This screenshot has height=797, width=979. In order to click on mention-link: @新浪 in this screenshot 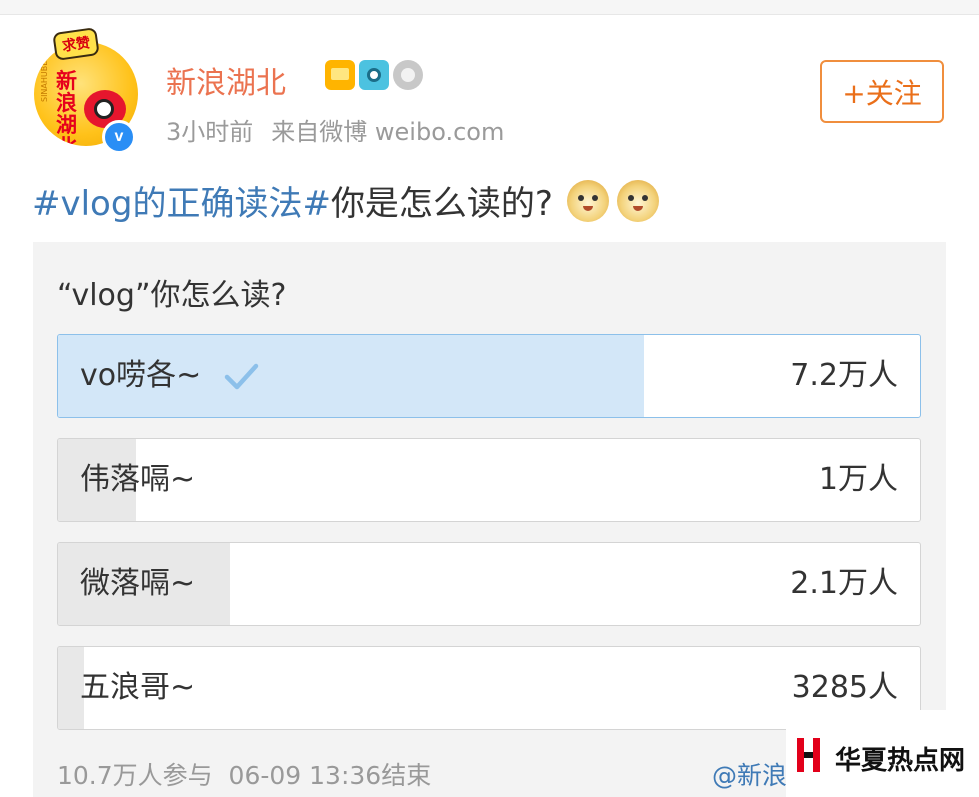, I will do `click(749, 774)`.